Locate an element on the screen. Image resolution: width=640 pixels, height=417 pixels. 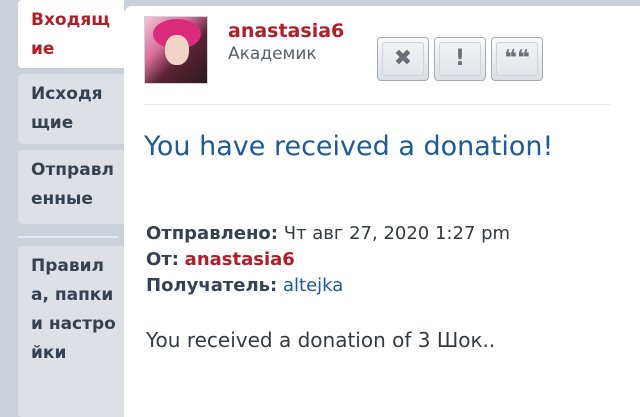
report-button: ! is located at coordinates (460, 59).